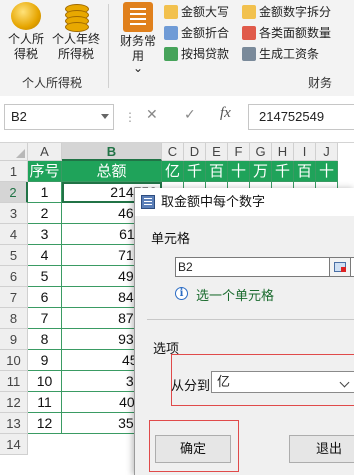 This screenshot has height=475, width=354. I want to click on index-cell: 8, so click(45, 339).